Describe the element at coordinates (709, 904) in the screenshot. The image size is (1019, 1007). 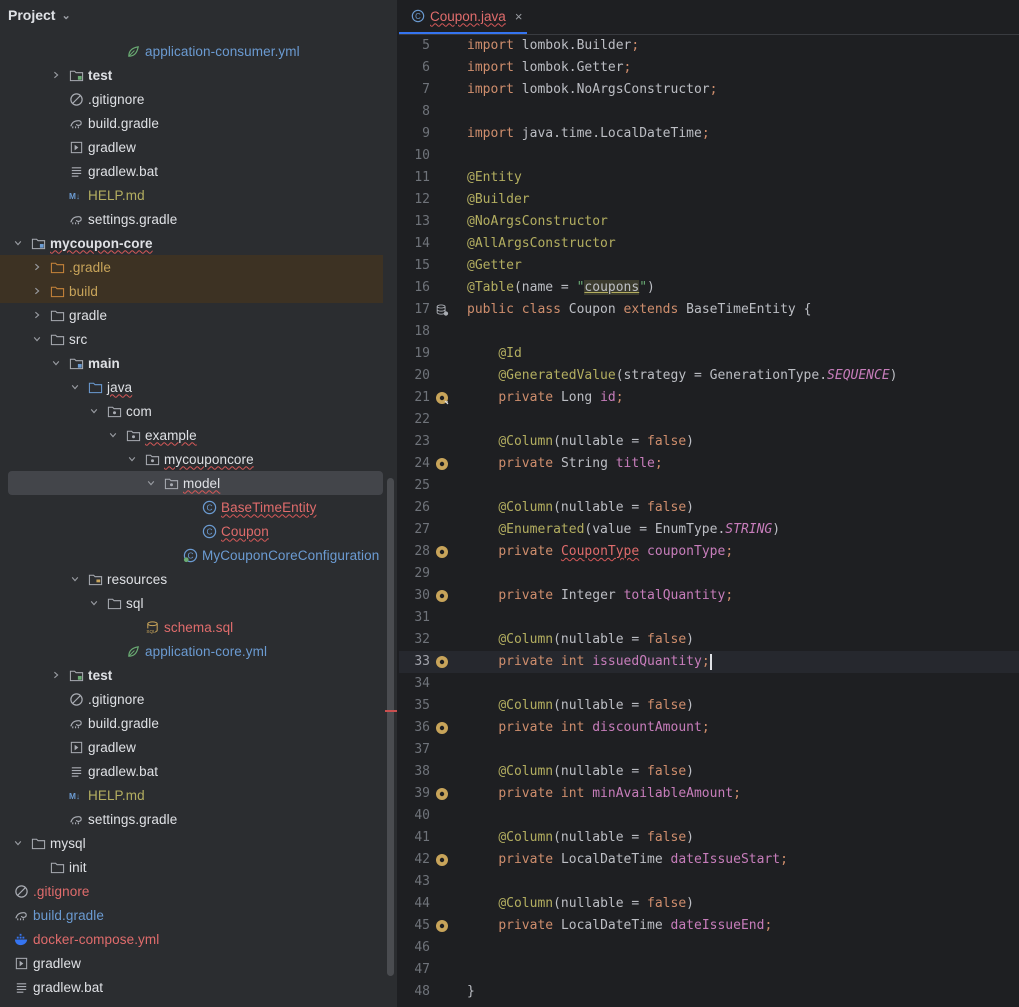
I see `code-line: 44 @Column(nullable = false)` at that location.